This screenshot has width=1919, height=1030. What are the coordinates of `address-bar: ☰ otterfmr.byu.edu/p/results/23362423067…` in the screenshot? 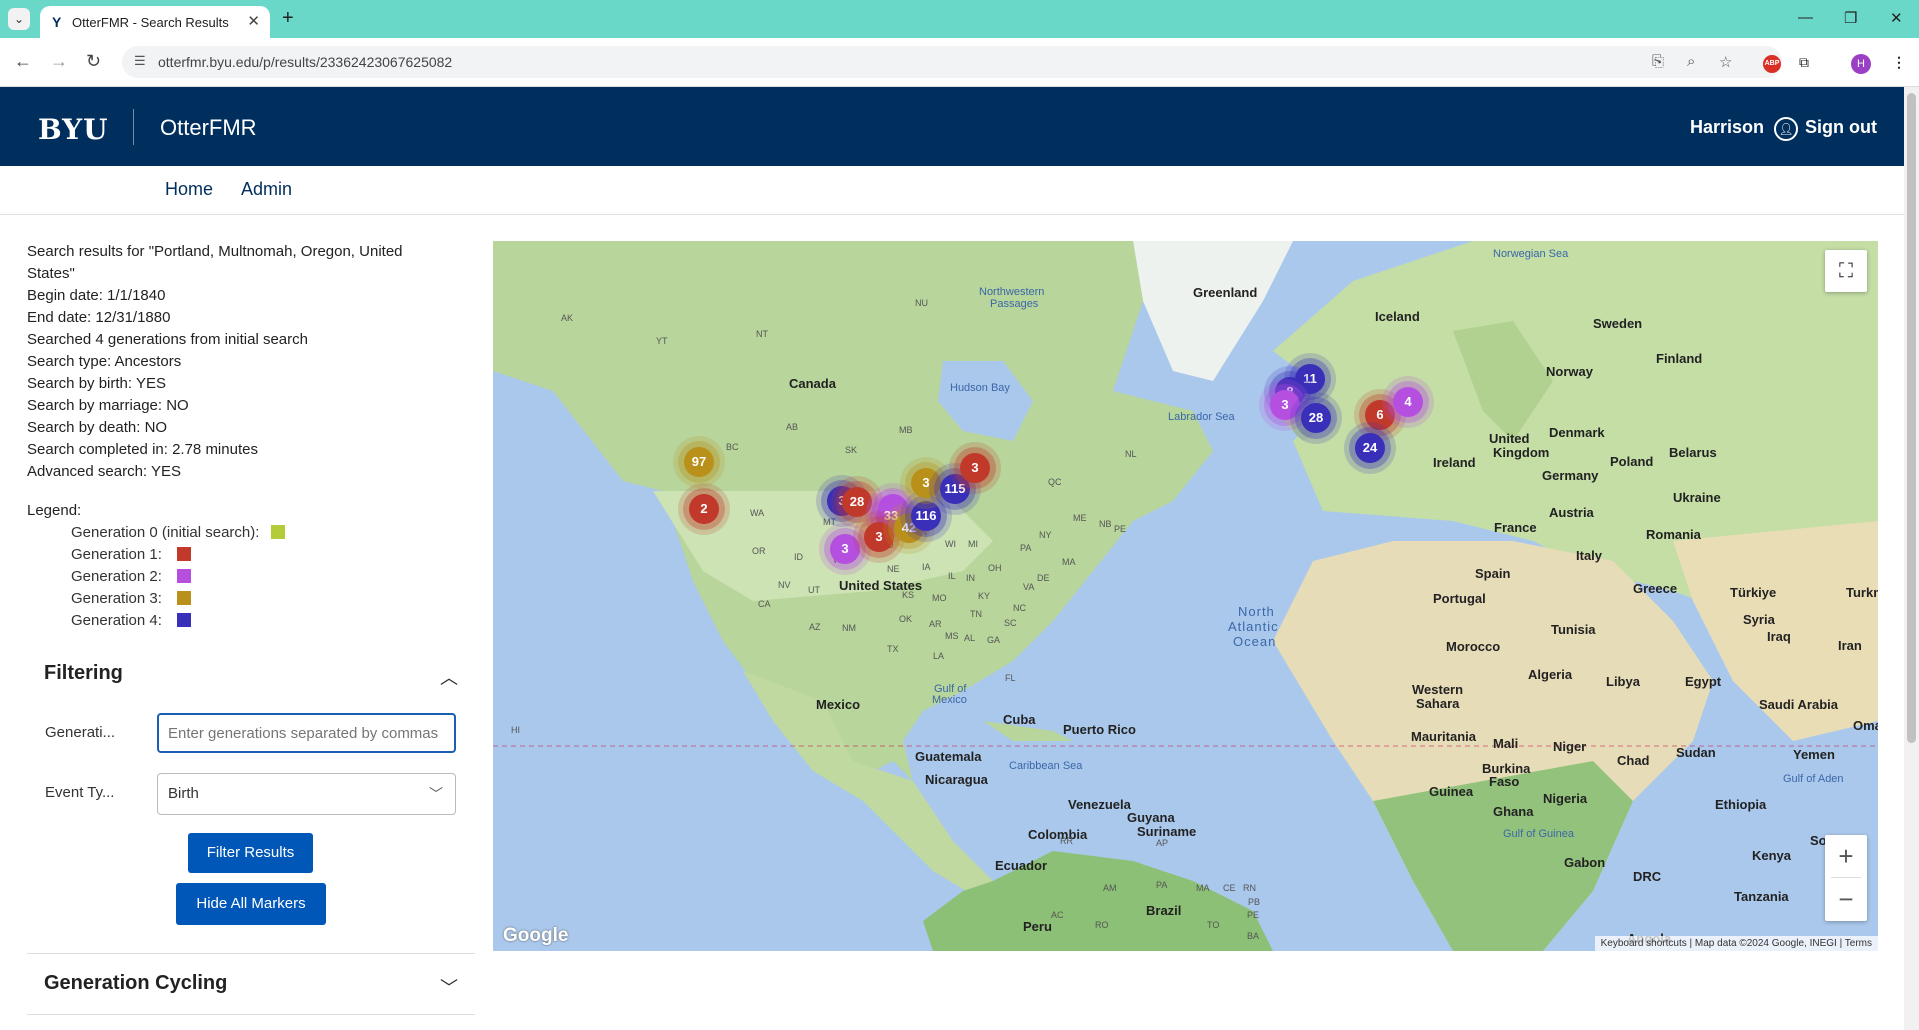 It's located at (952, 62).